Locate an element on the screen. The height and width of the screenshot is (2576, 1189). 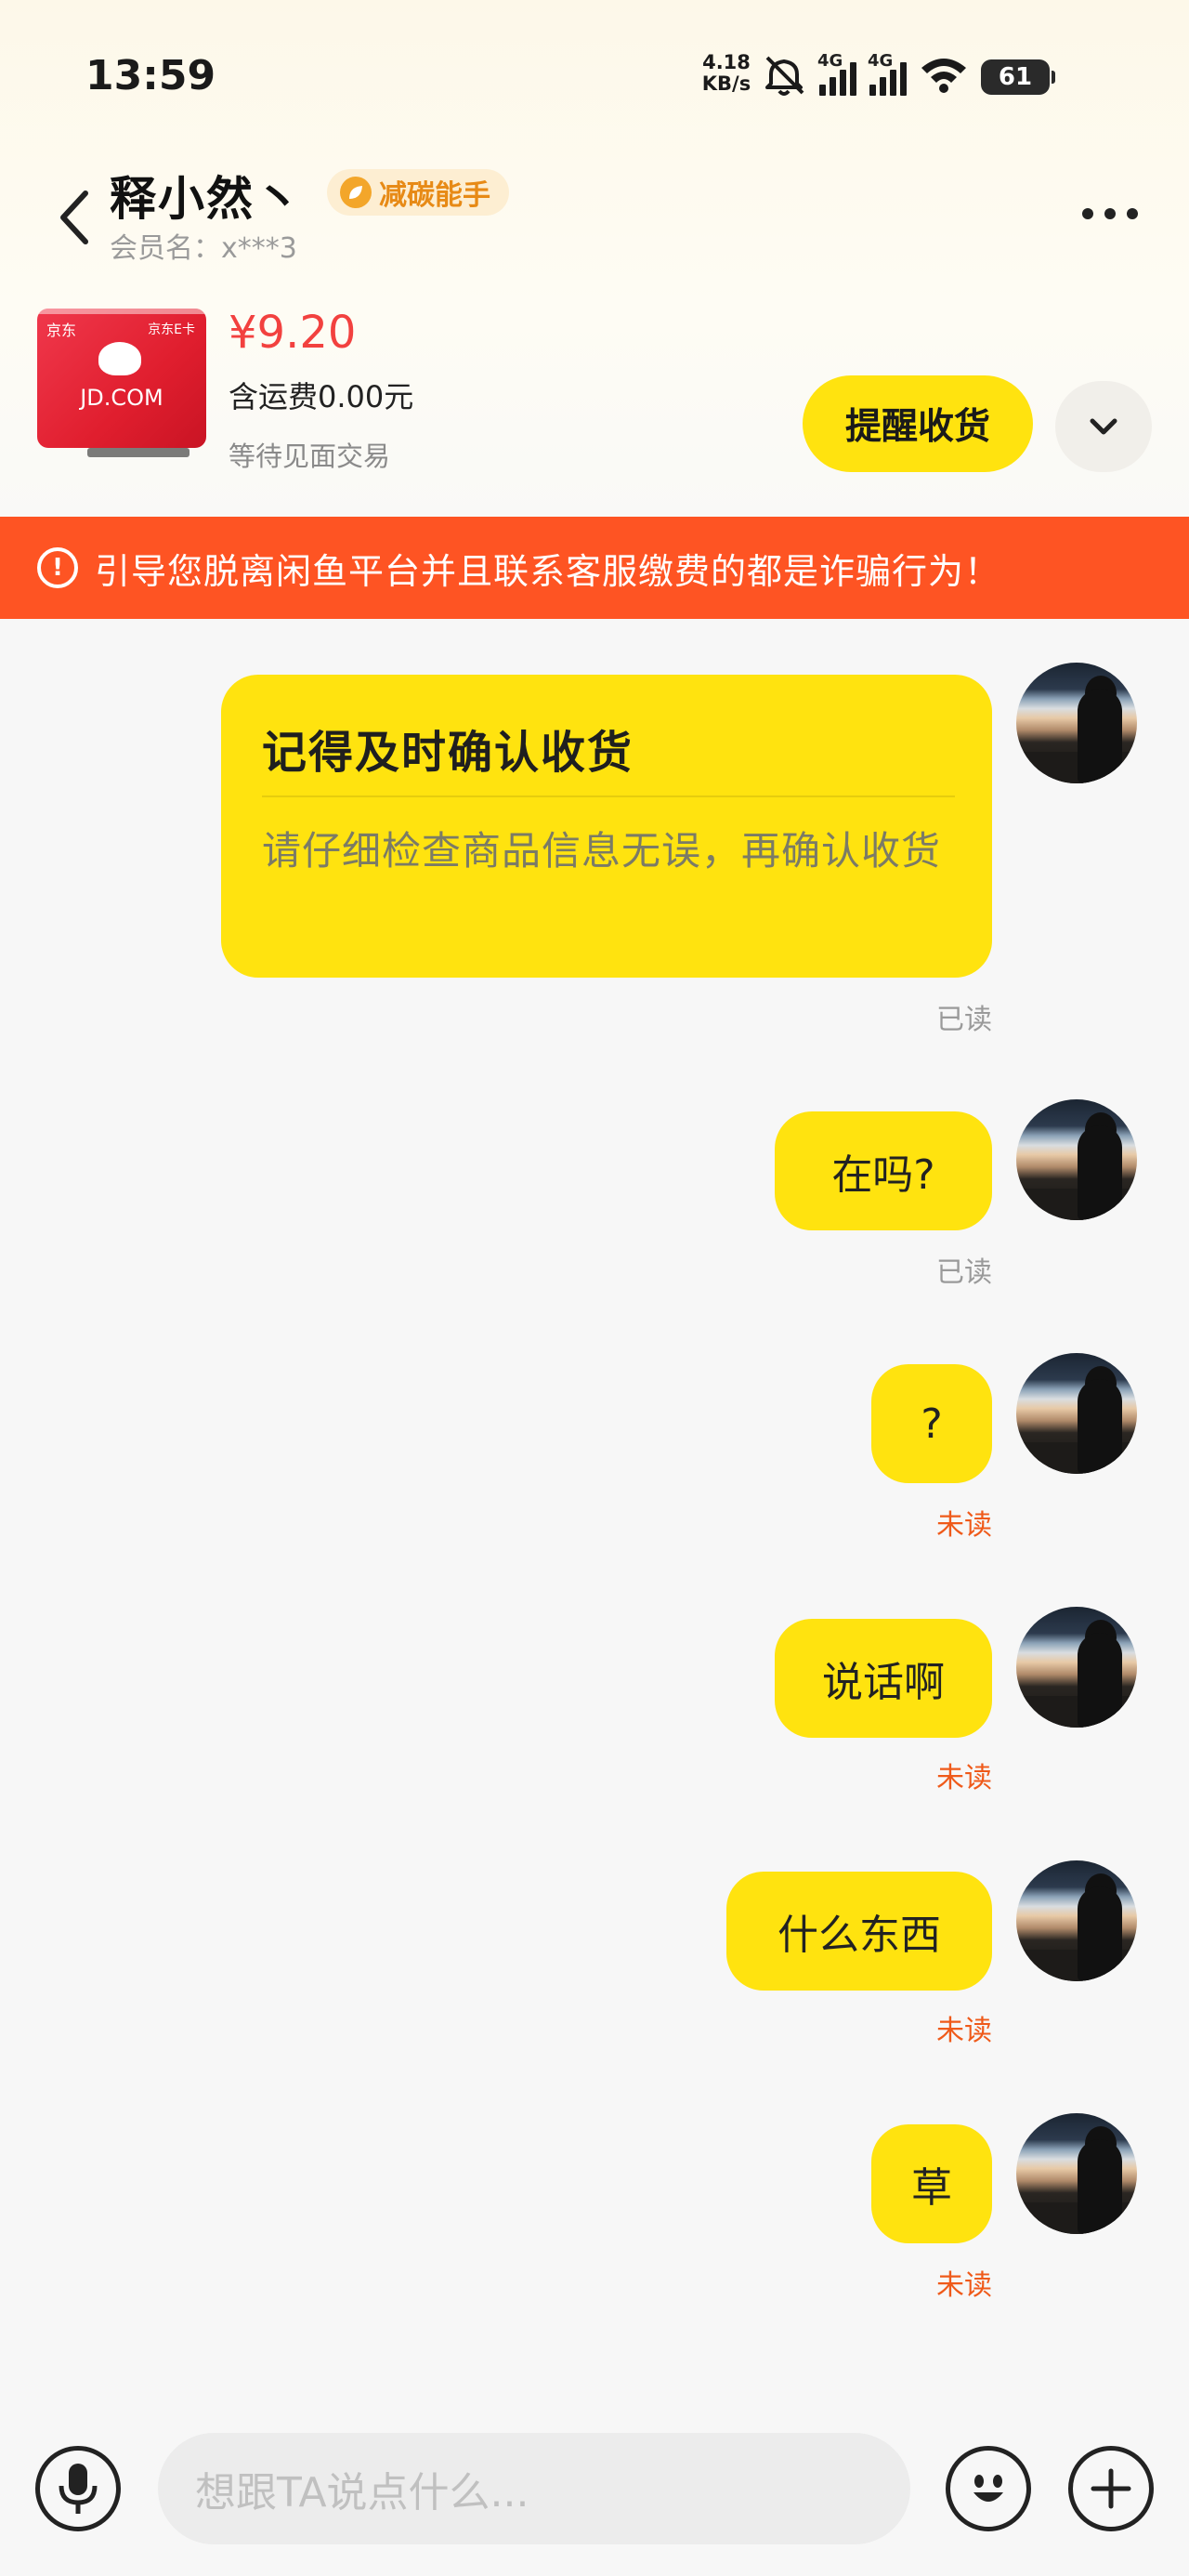
network-speed-unit: KB/s is located at coordinates (726, 83).